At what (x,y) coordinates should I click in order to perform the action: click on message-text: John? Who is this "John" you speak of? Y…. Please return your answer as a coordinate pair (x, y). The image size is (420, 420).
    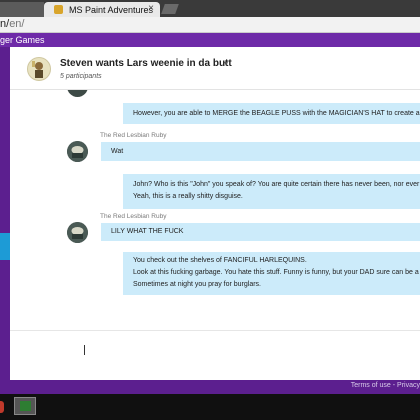
    Looking at the image, I should click on (276, 184).